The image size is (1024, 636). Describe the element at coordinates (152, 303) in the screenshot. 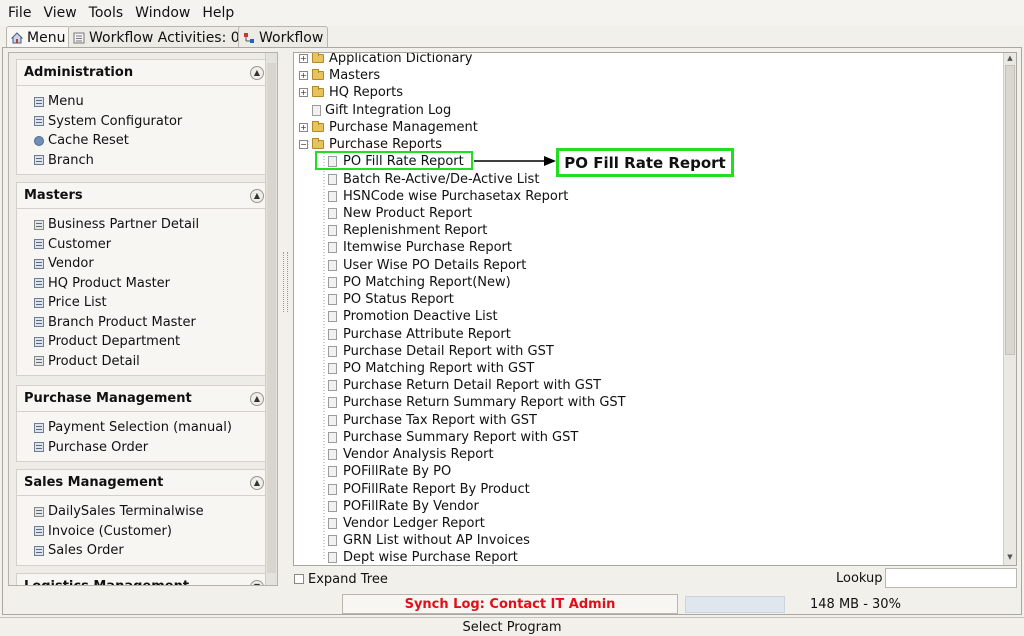

I see `menu-item: Price List` at that location.